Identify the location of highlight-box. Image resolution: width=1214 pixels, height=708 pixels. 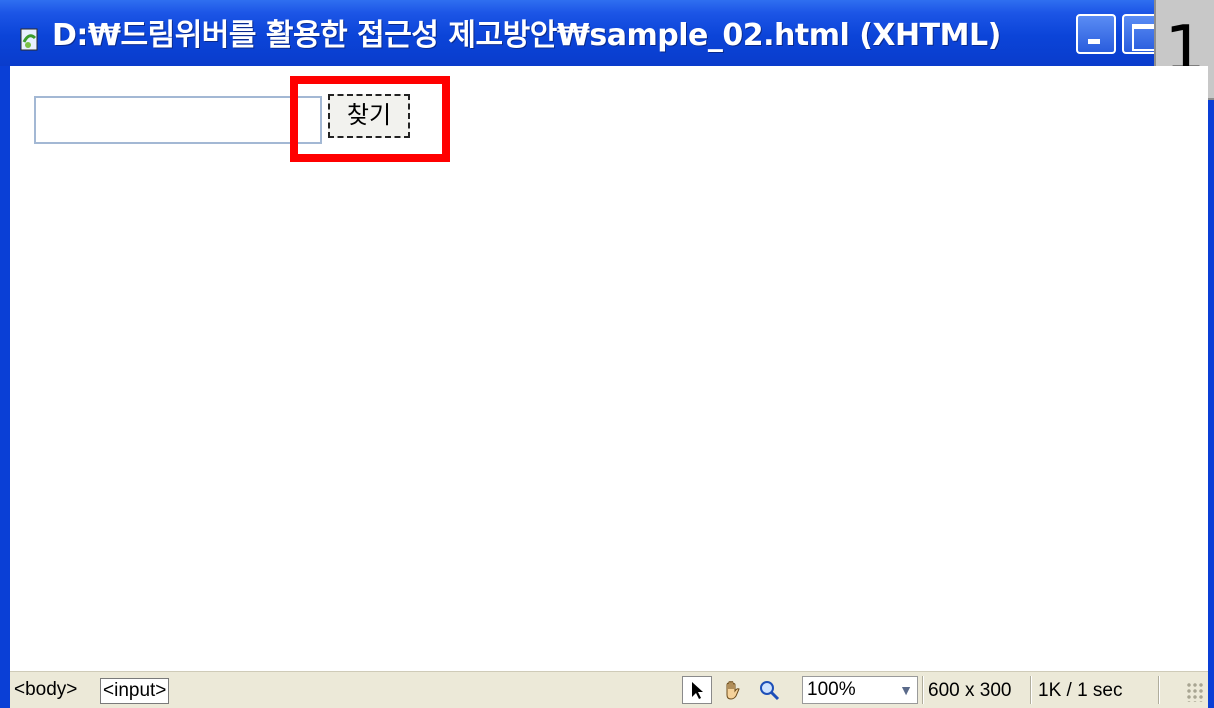
(370, 119).